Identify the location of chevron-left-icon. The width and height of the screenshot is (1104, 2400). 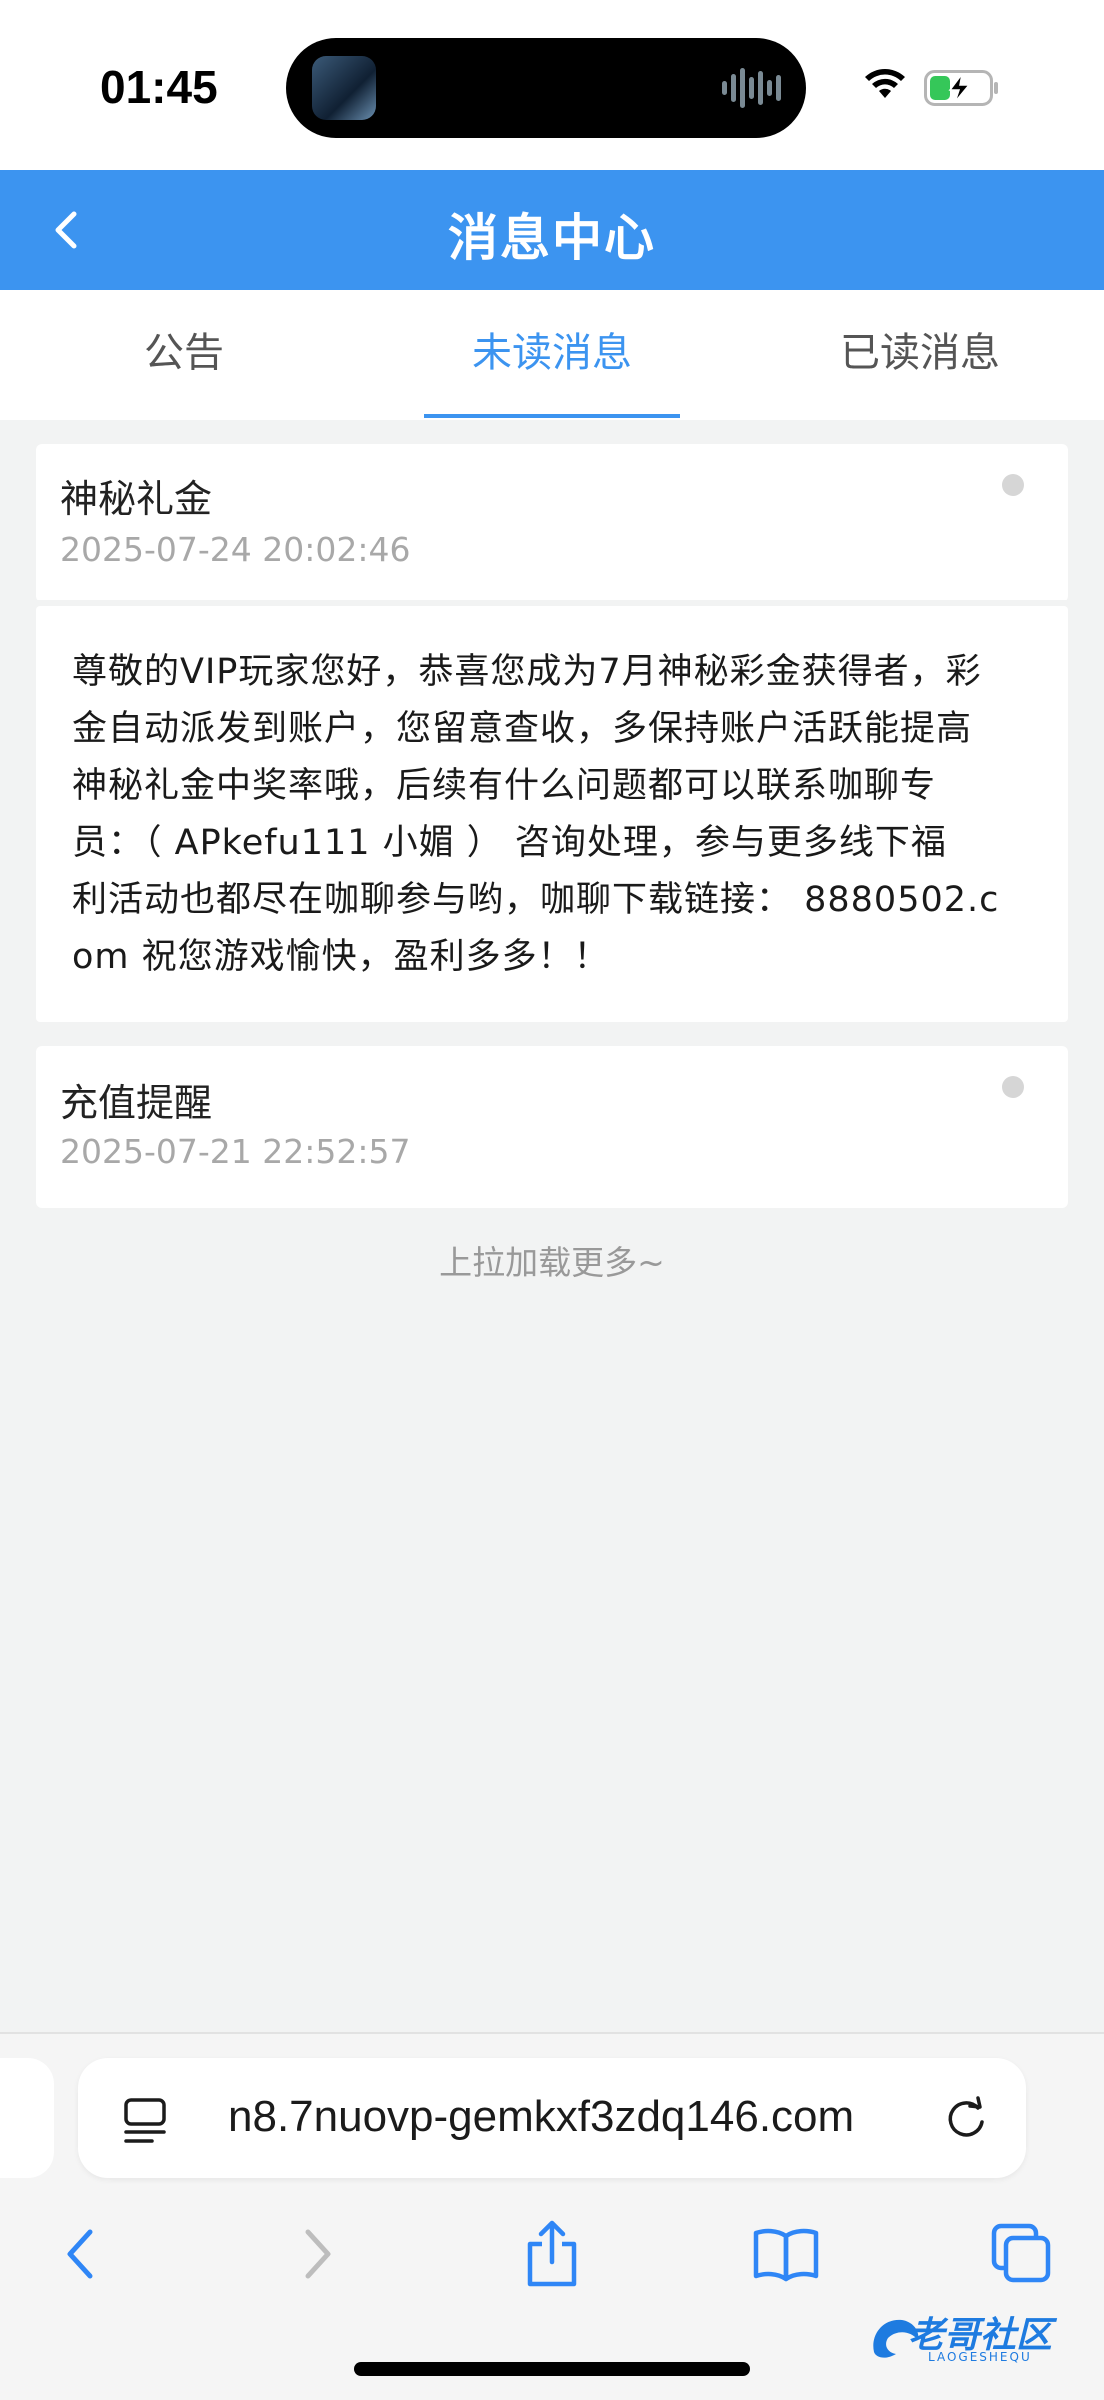
(80, 2254).